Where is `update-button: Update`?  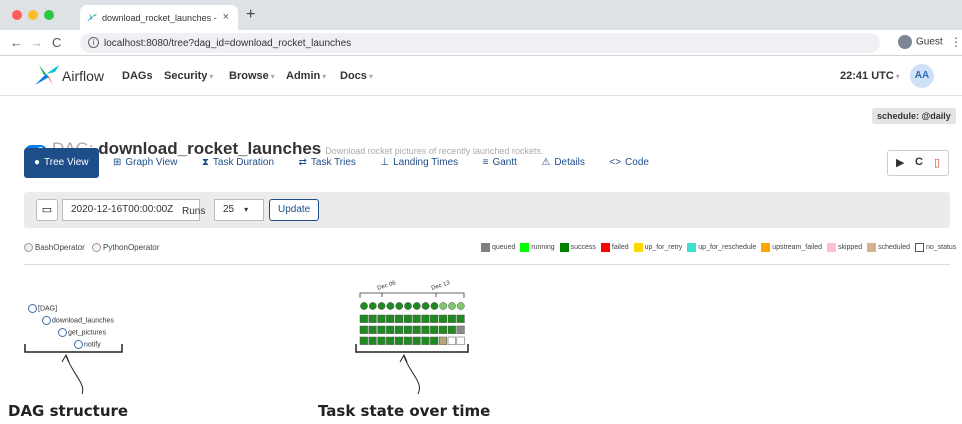
update-button: Update is located at coordinates (294, 210).